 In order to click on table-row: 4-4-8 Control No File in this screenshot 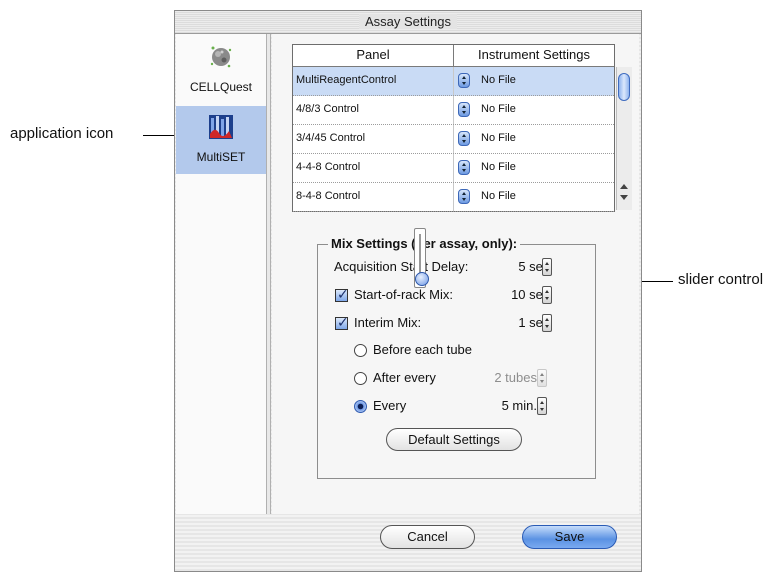, I will do `click(453, 168)`.